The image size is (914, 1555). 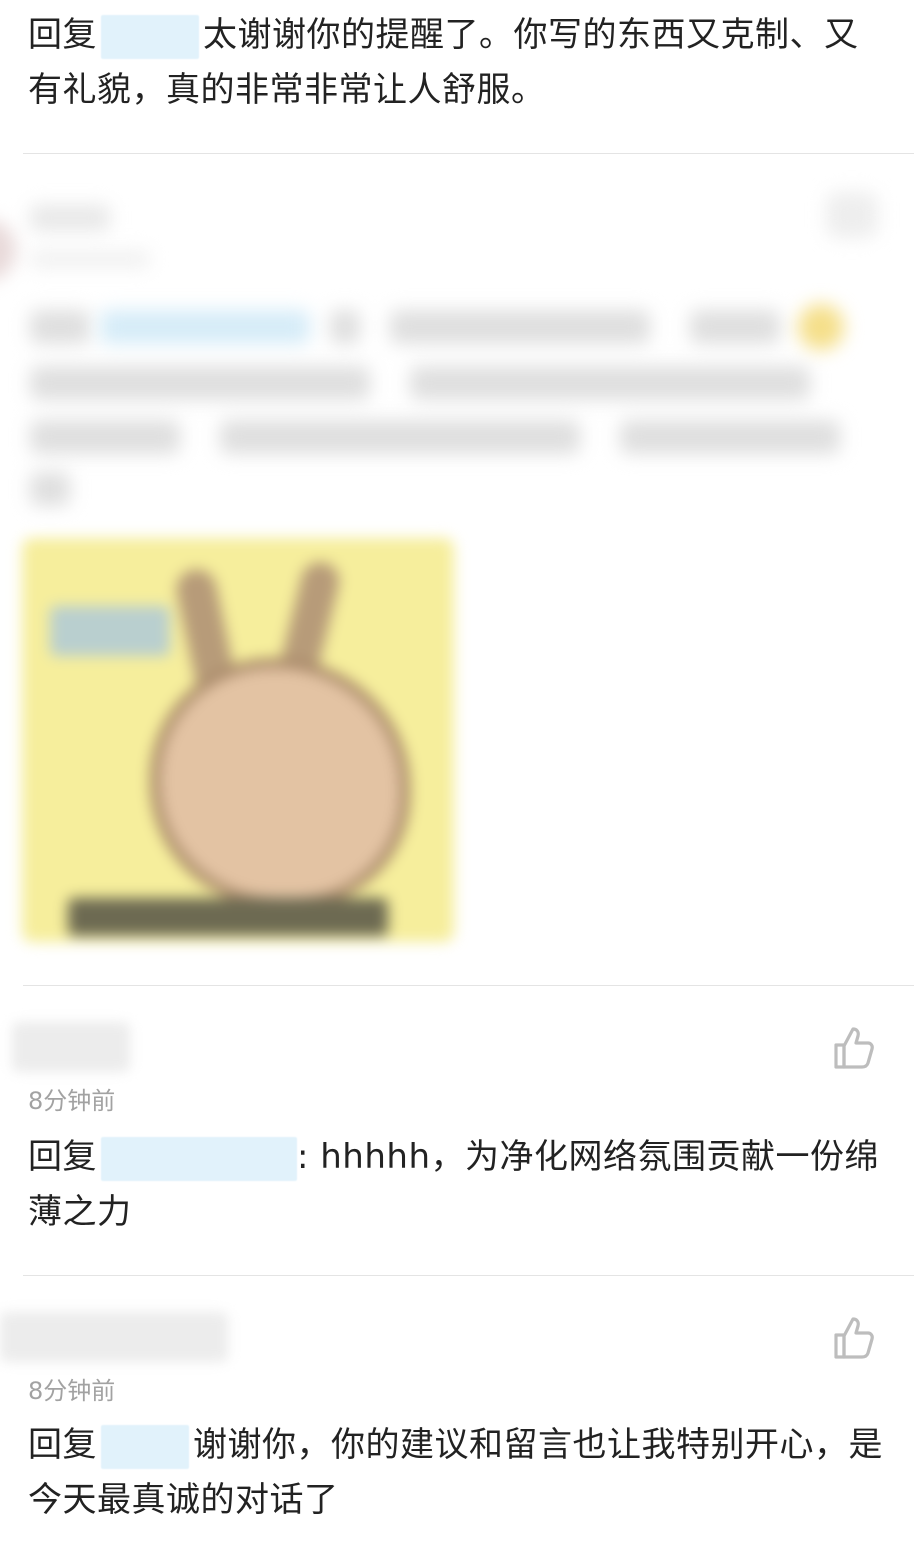 I want to click on comment-3-text: 回复 谢谢你，你的建议和留言也让我特别开心，是今天最真诚的对话了, so click(x=458, y=1473).